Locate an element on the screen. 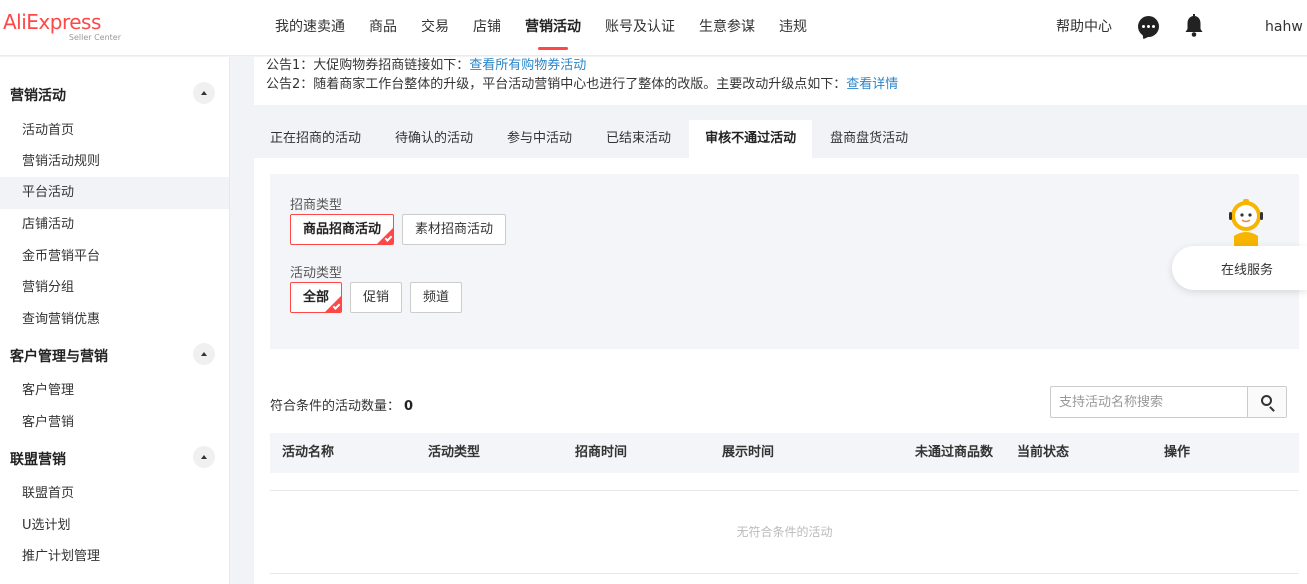  chip-promotion: 促销 is located at coordinates (376, 297).